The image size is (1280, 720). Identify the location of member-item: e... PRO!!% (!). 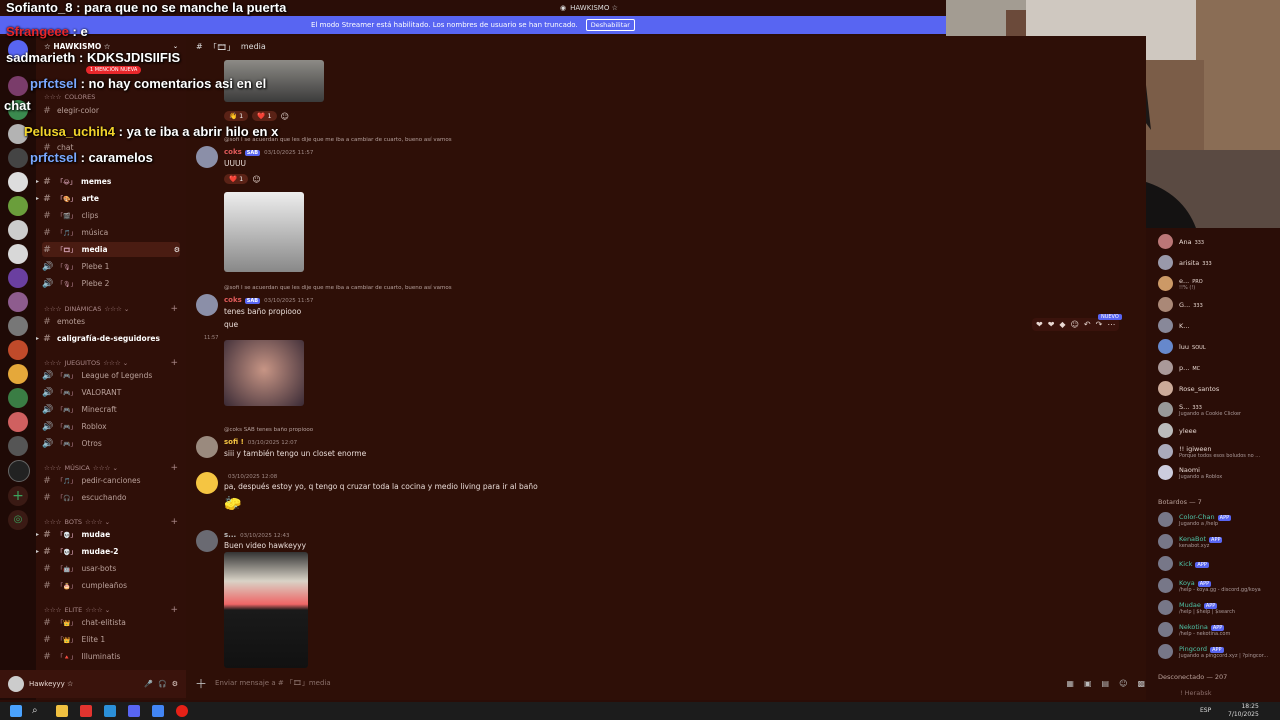
(1218, 283).